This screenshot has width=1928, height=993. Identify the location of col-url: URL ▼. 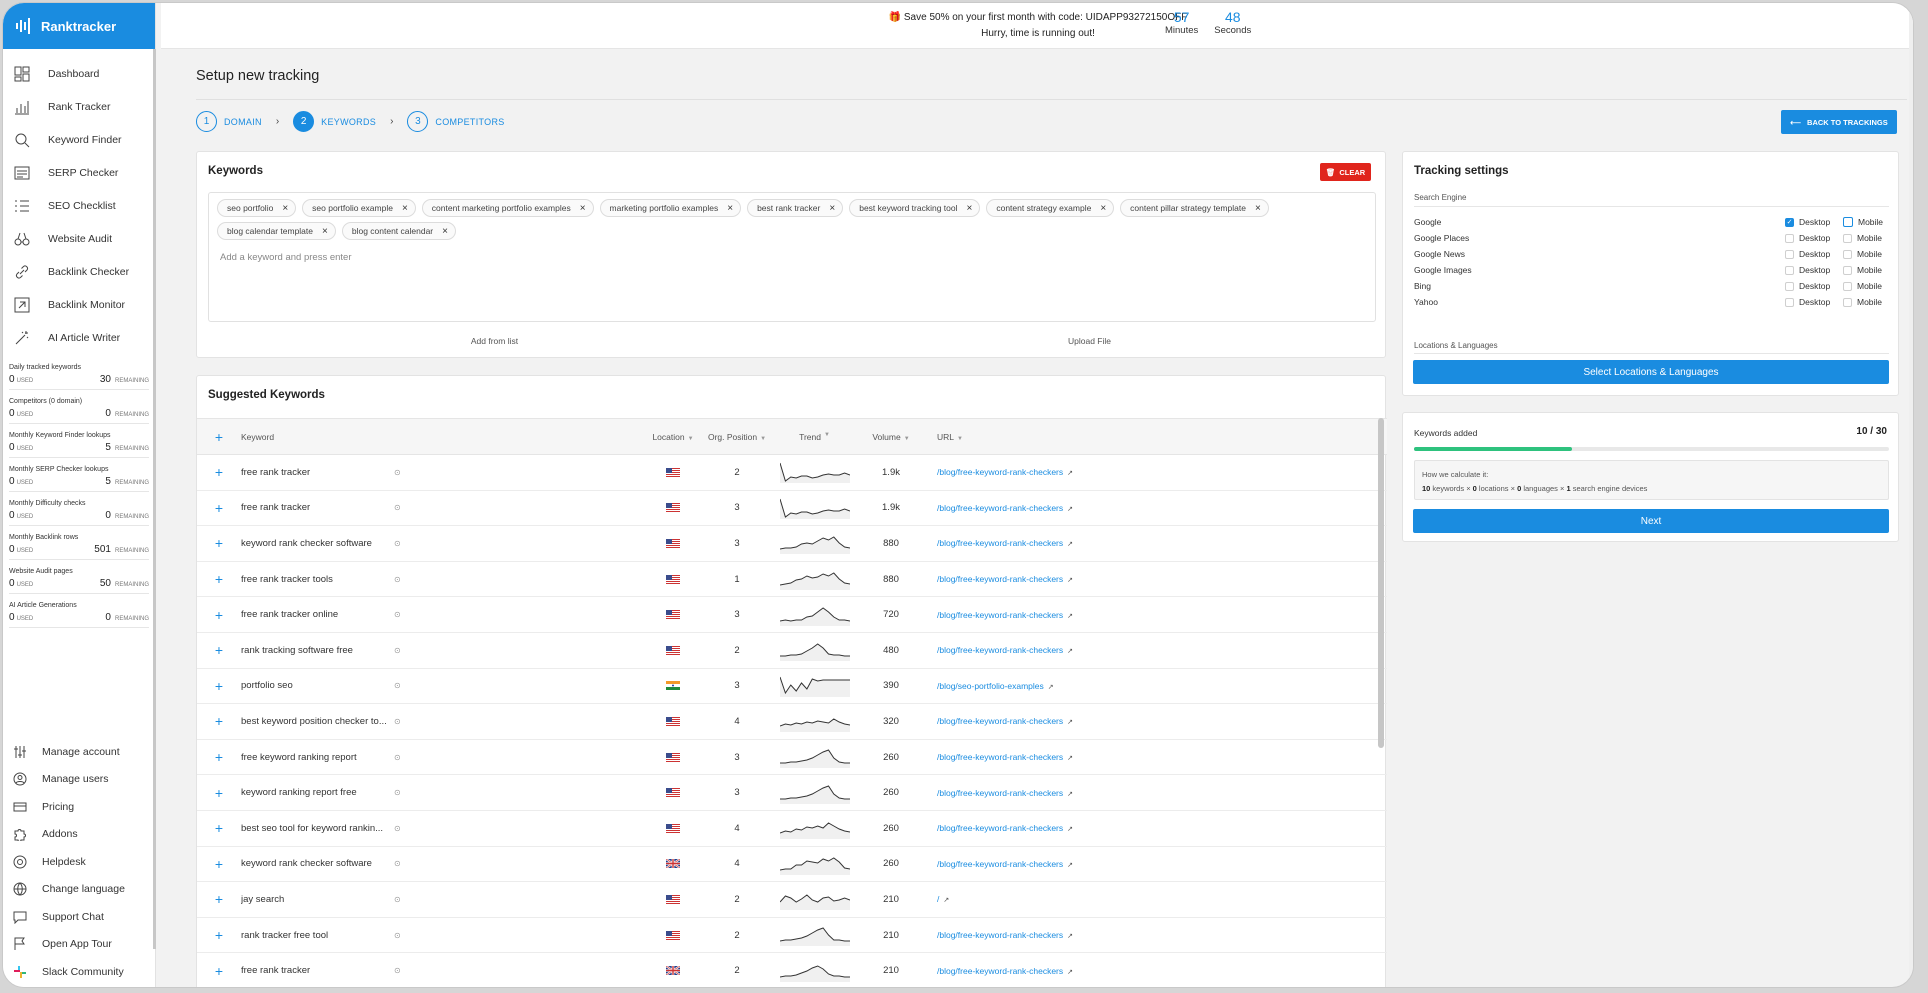
(1156, 437).